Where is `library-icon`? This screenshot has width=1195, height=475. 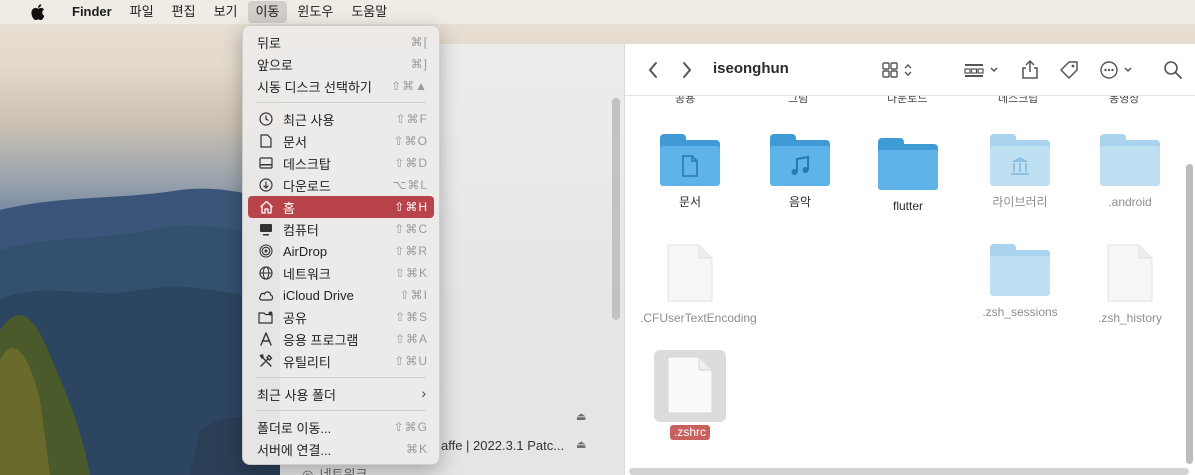 library-icon is located at coordinates (1020, 166).